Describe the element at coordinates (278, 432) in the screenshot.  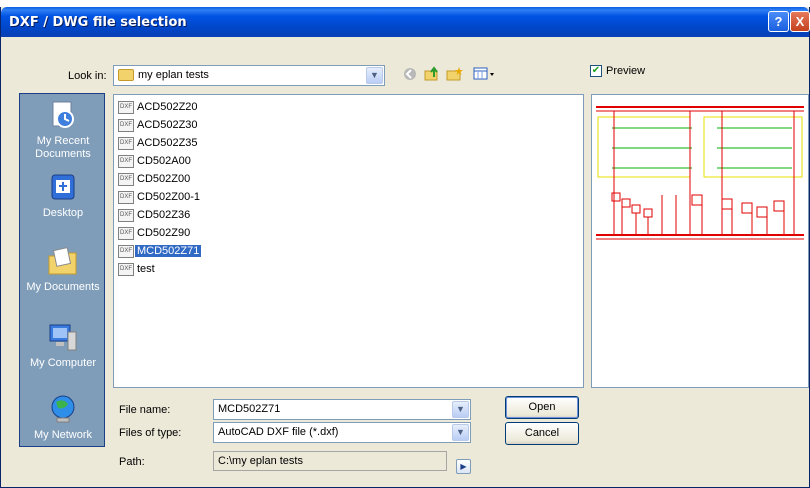
I see `filetype-value: AutoCAD DXF file (*.dxf)` at that location.